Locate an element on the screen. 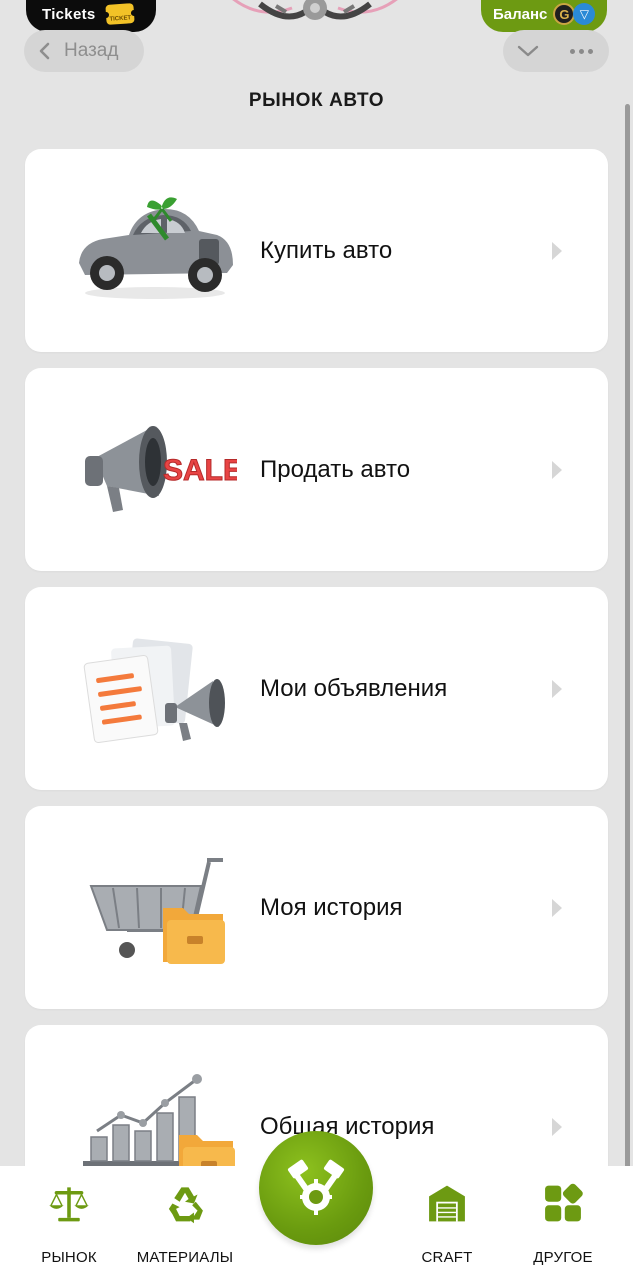  balance-label: Баланс is located at coordinates (520, 14).